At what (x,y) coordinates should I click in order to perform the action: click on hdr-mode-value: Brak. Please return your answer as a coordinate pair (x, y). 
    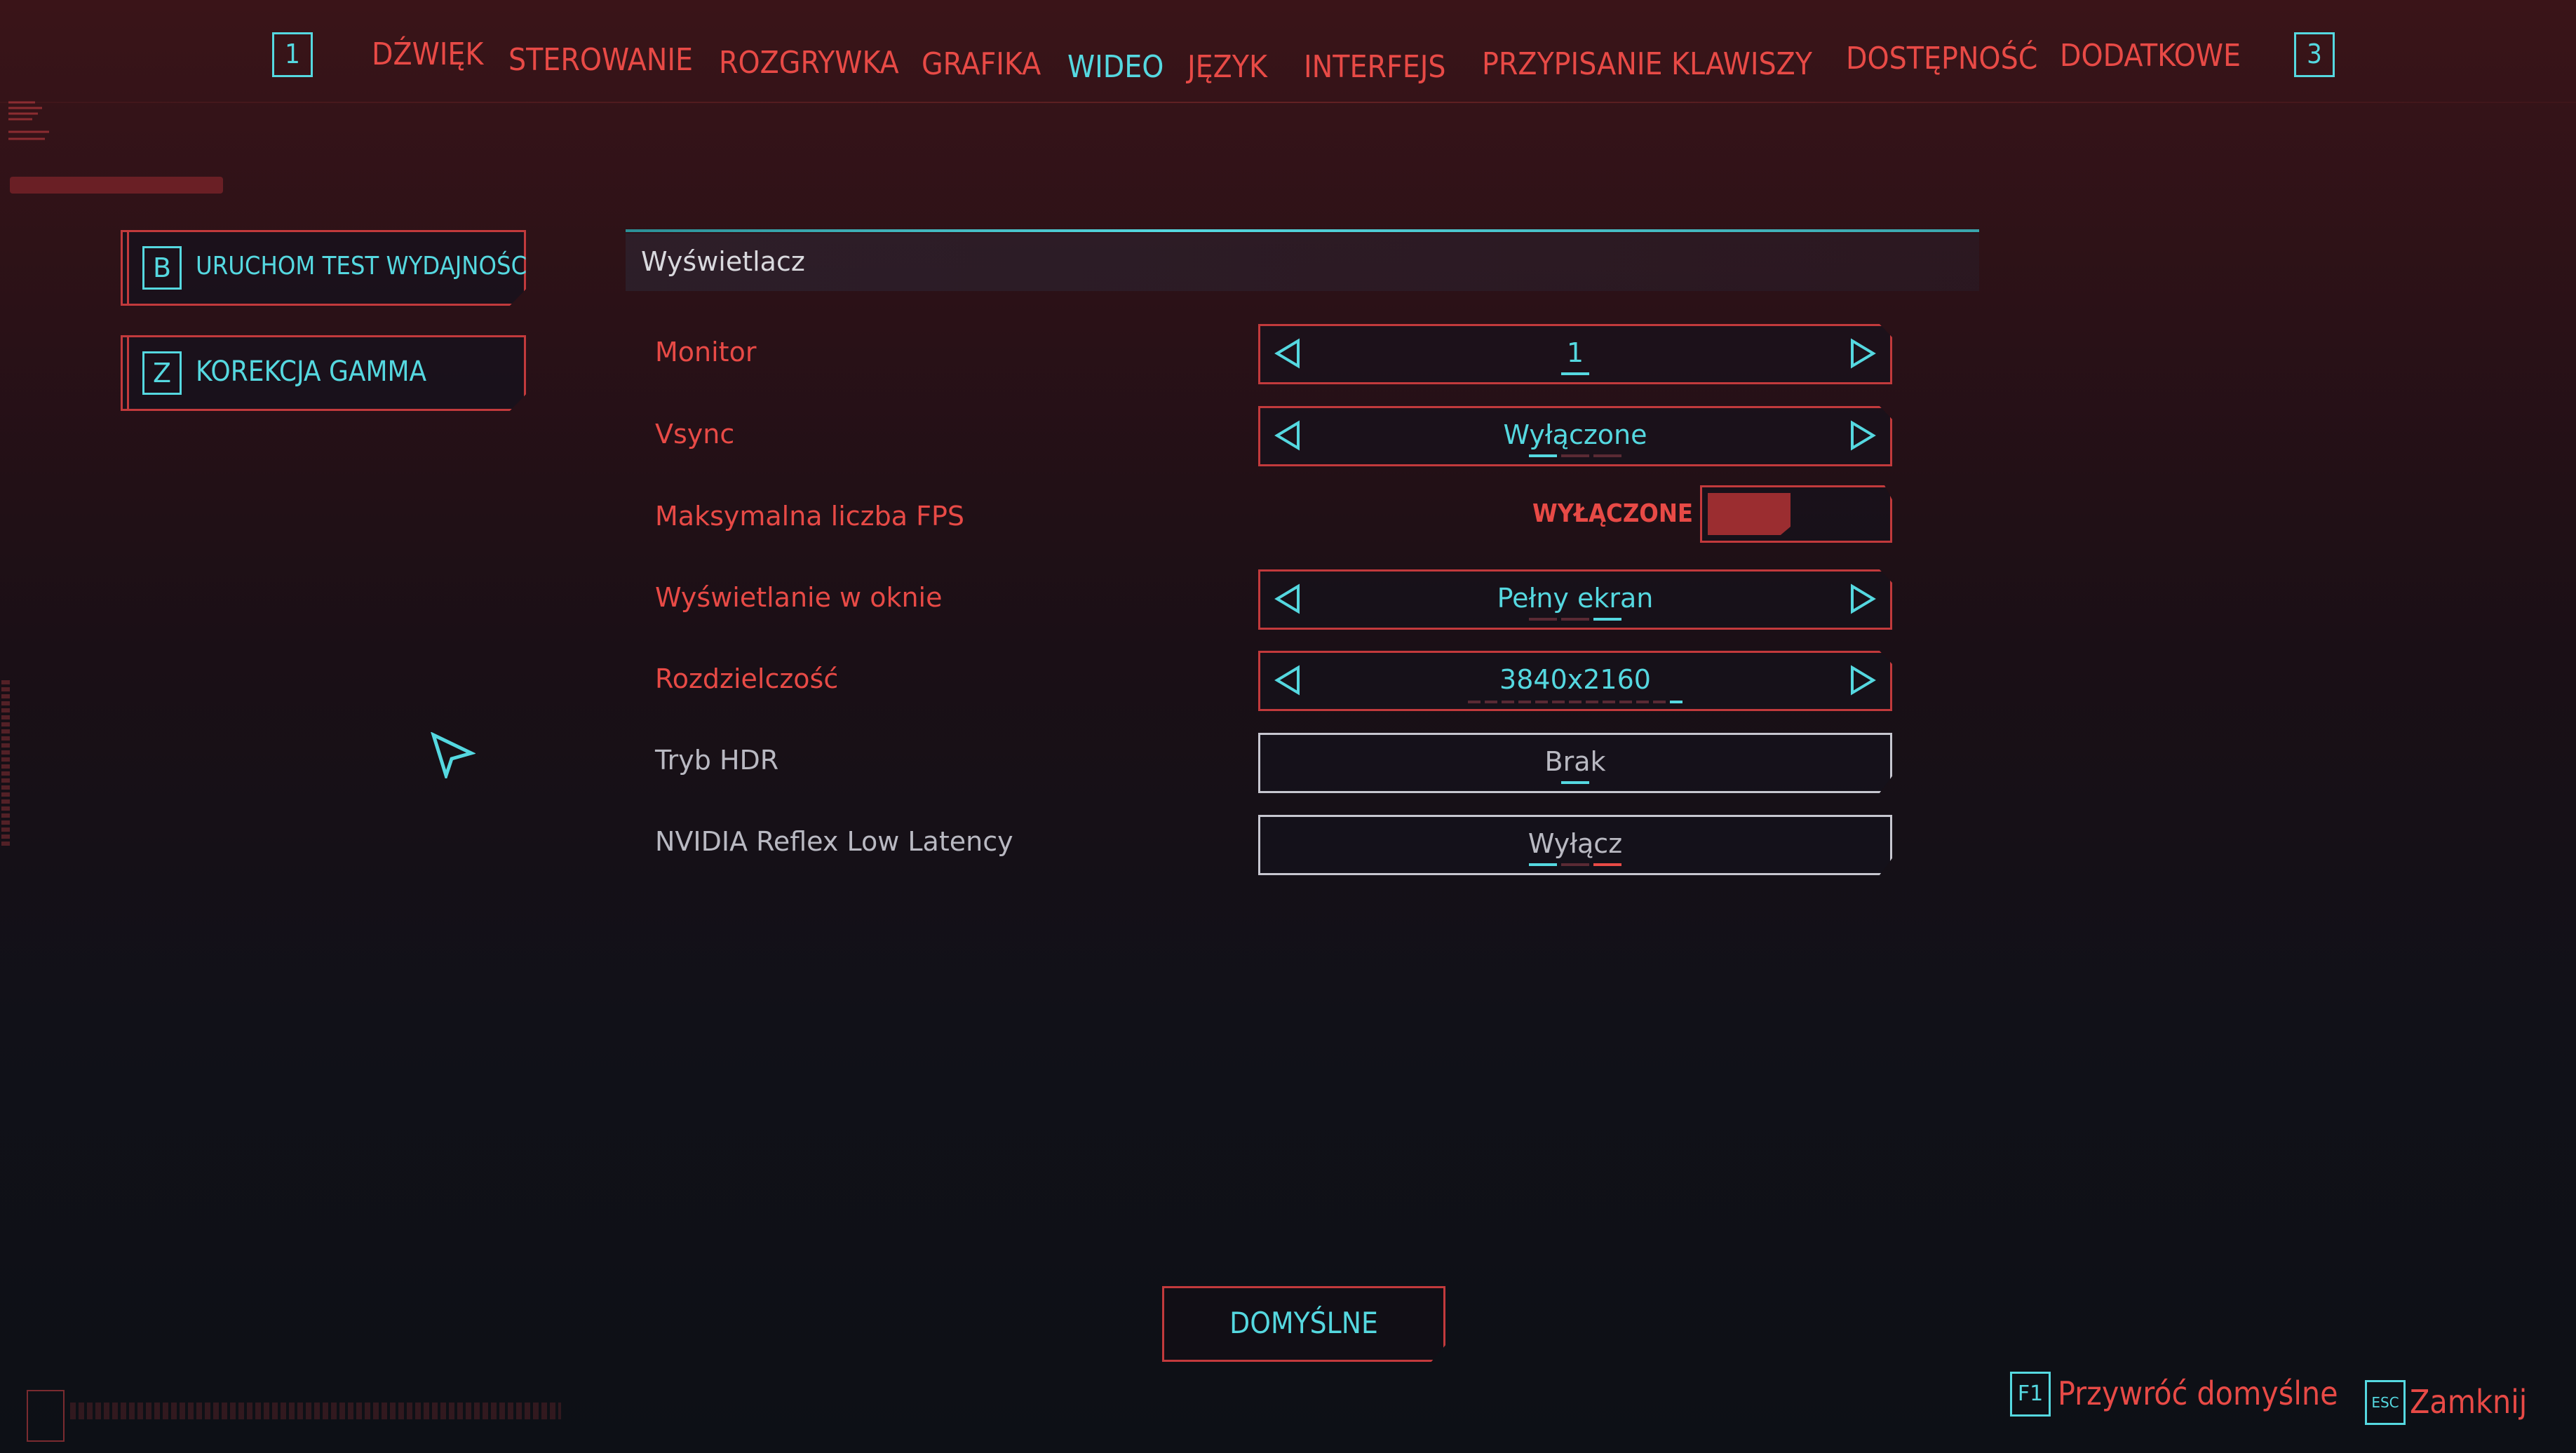
    Looking at the image, I should click on (1575, 761).